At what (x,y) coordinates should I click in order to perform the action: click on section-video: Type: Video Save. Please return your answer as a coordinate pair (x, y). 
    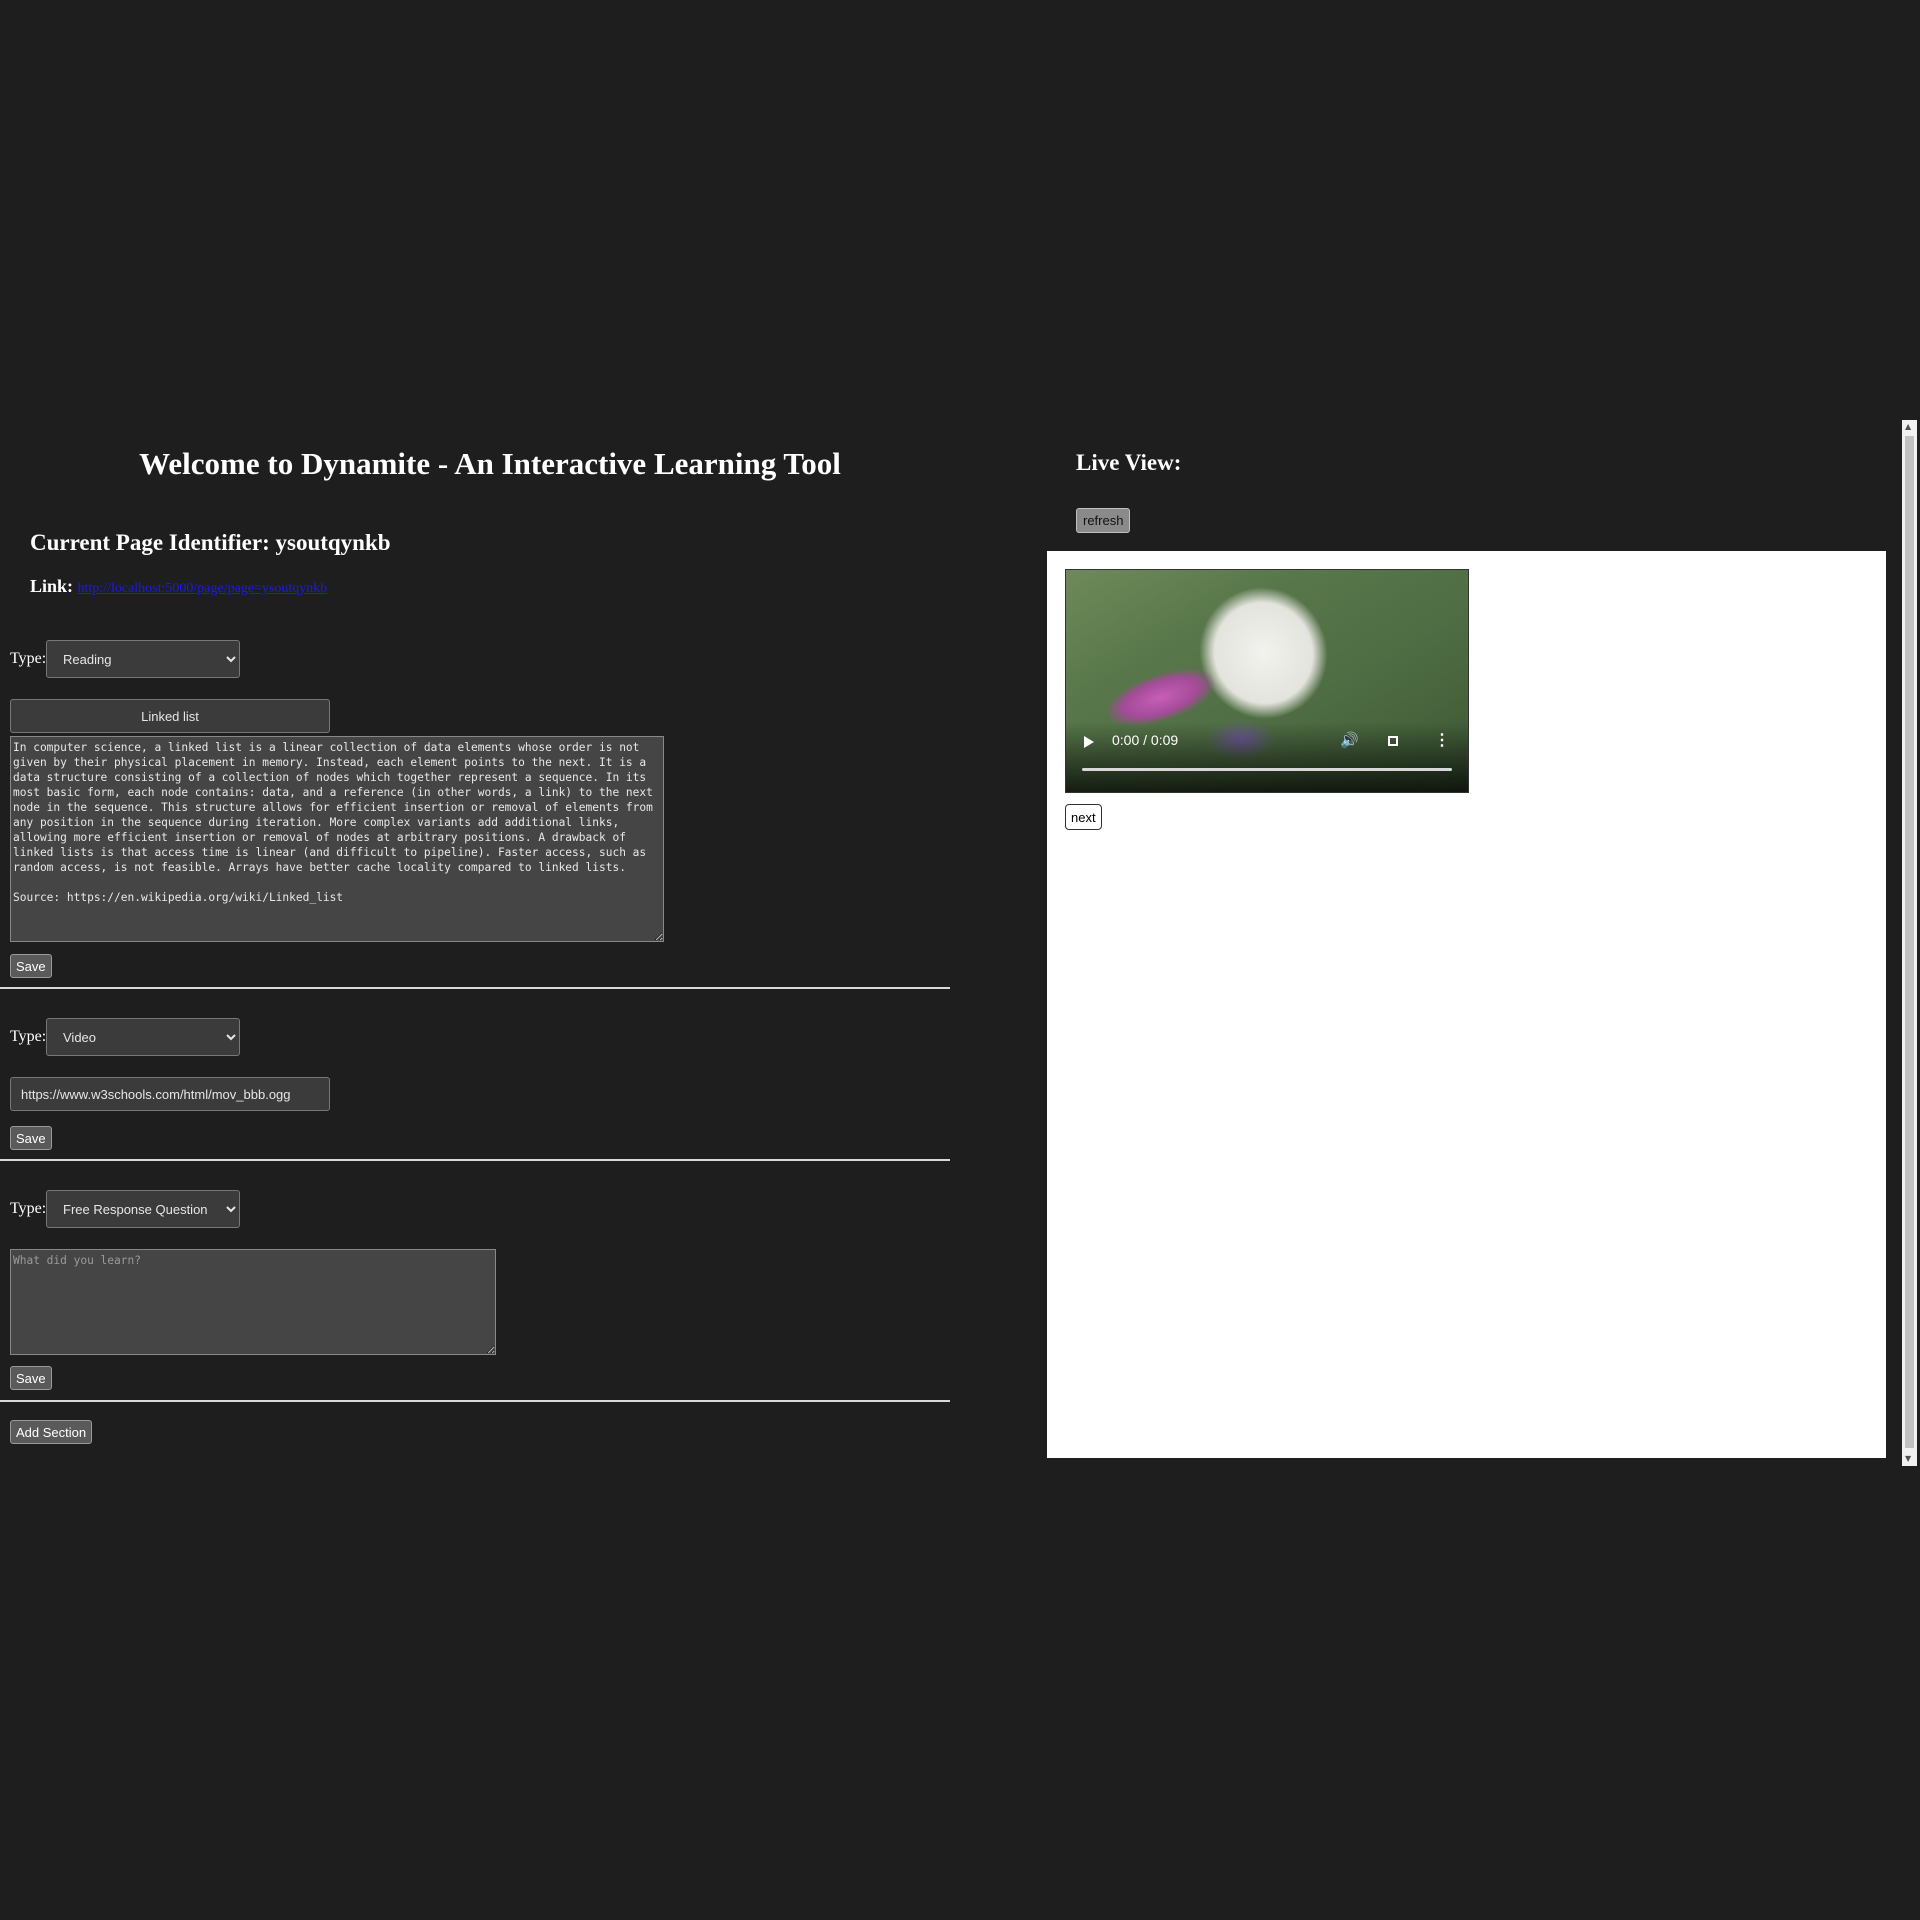
    Looking at the image, I should click on (480, 1088).